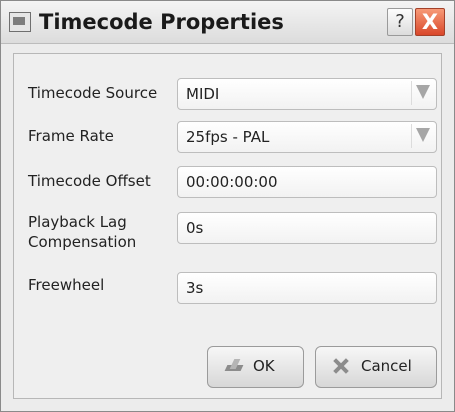 The image size is (455, 412). What do you see at coordinates (71, 136) in the screenshot?
I see `frame-rate-label: Frame Rate` at bounding box center [71, 136].